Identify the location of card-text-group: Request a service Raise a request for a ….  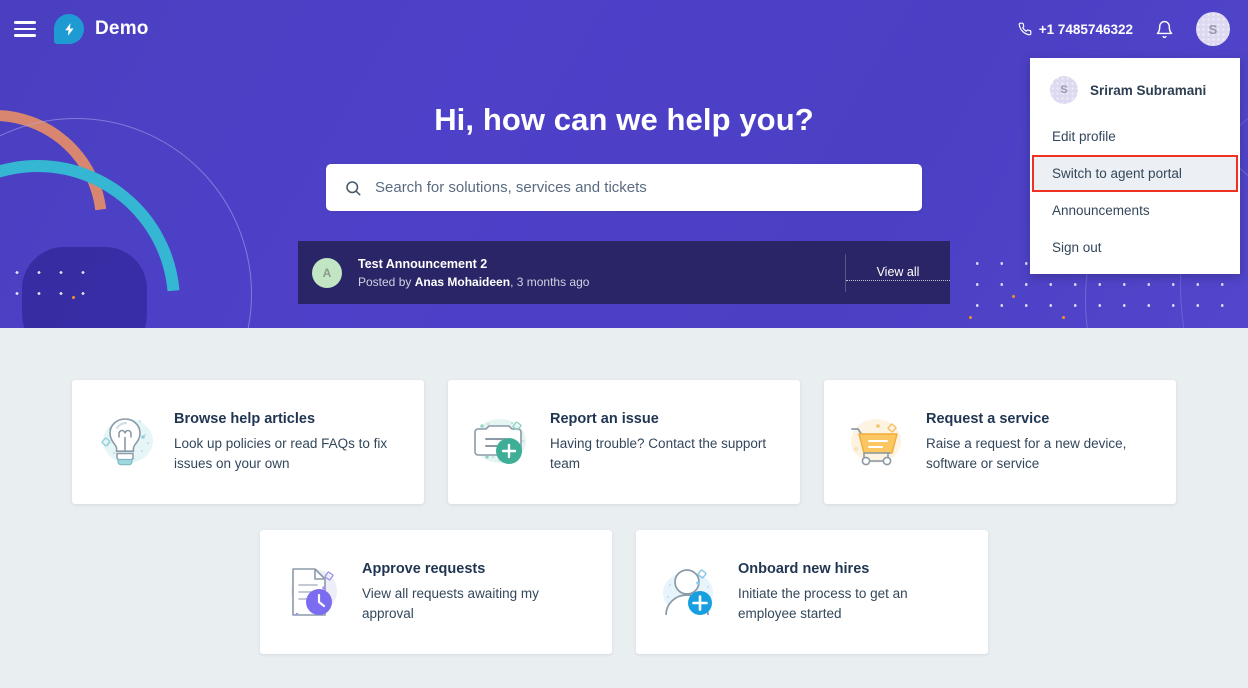
(1041, 441).